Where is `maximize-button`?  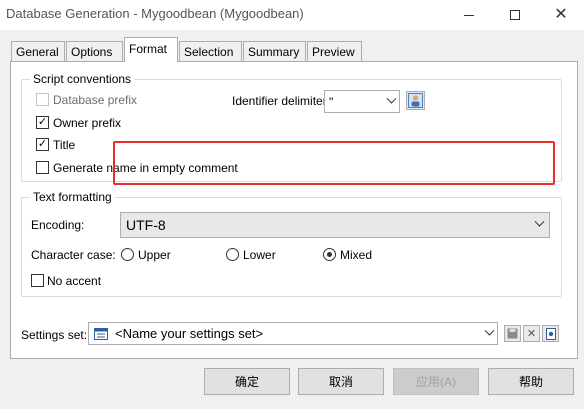
maximize-button is located at coordinates (515, 15).